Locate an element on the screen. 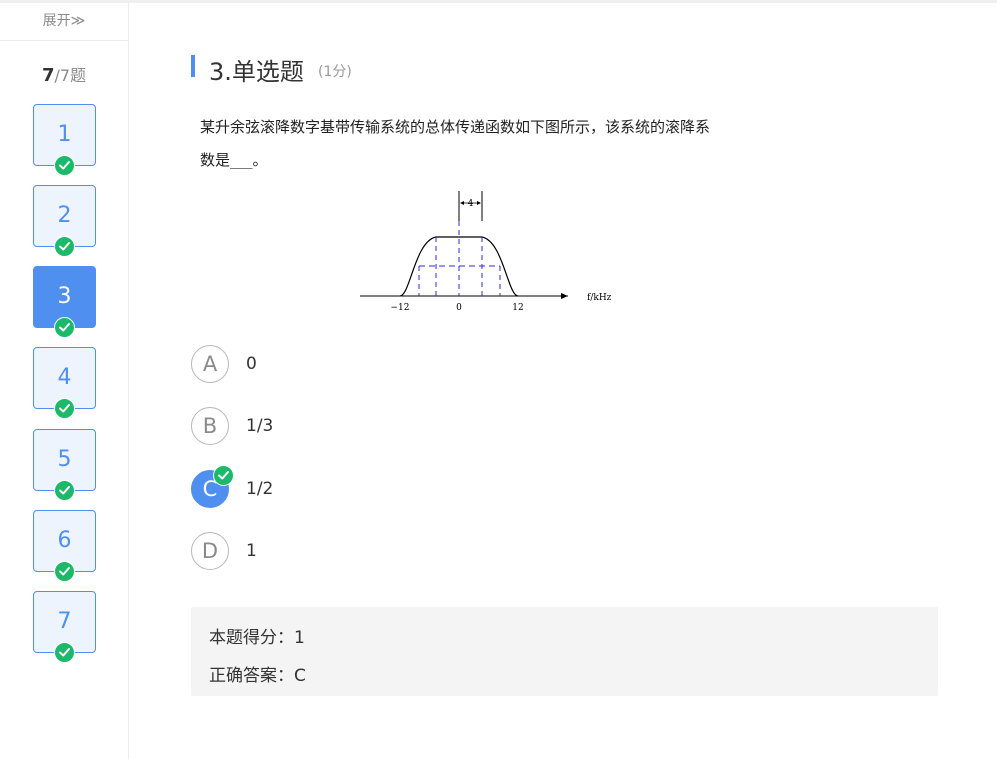  option-text: 1/2 is located at coordinates (260, 489).